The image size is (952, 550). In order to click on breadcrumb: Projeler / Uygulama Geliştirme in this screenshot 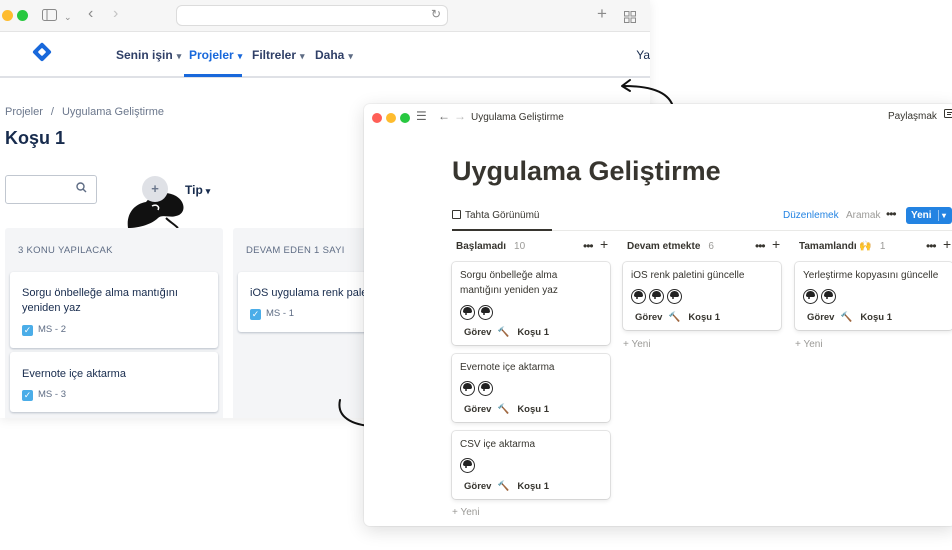, I will do `click(84, 112)`.